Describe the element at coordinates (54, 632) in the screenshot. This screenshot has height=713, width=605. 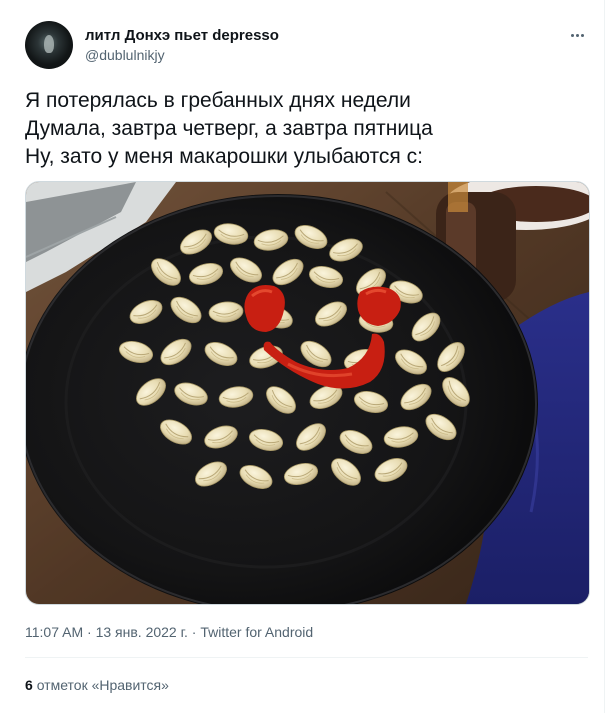
I see `tweet-time: 11:07 AM` at that location.